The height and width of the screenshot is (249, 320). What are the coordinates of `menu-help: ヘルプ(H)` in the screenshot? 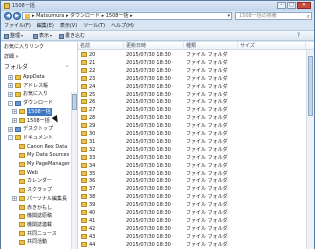 It's located at (122, 26).